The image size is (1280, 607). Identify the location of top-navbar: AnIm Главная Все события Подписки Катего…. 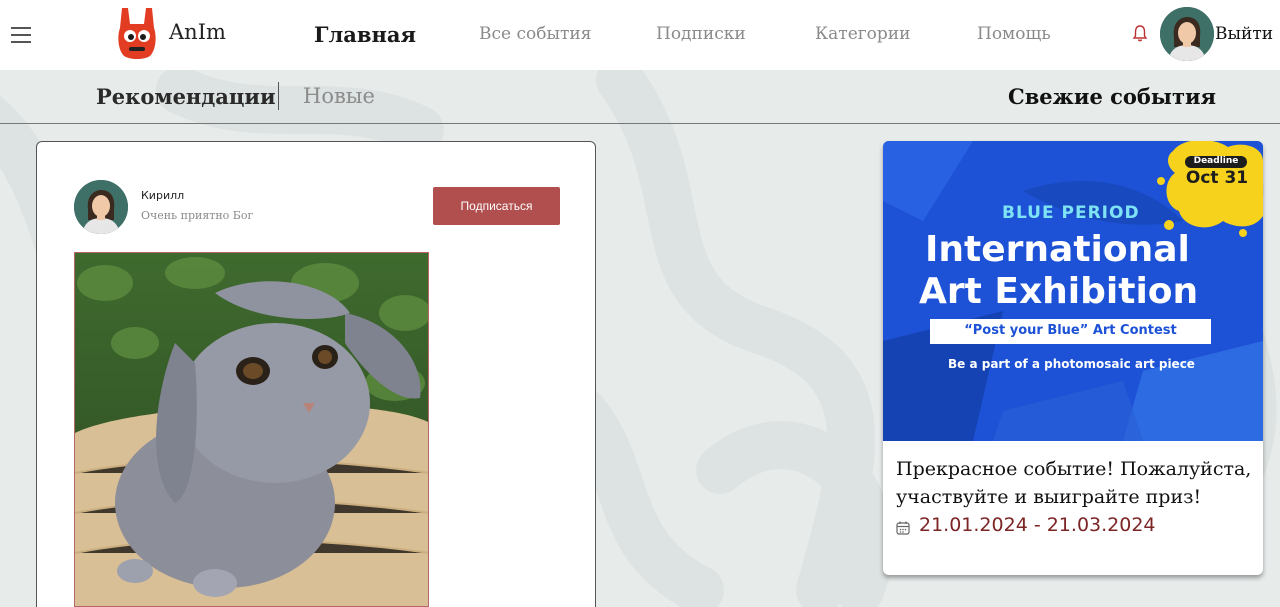
(640, 35).